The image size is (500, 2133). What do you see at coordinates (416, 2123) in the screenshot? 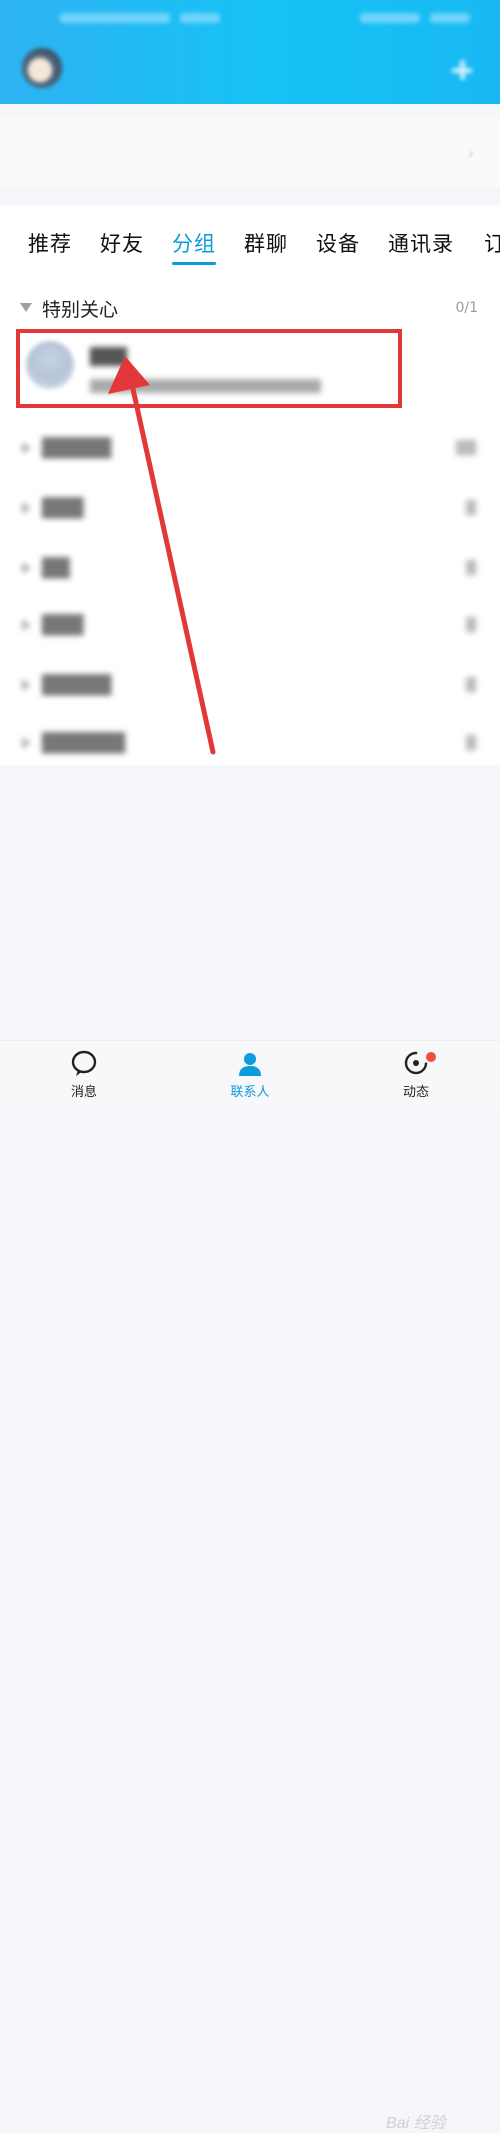
I see `watermark: Bai 经验` at bounding box center [416, 2123].